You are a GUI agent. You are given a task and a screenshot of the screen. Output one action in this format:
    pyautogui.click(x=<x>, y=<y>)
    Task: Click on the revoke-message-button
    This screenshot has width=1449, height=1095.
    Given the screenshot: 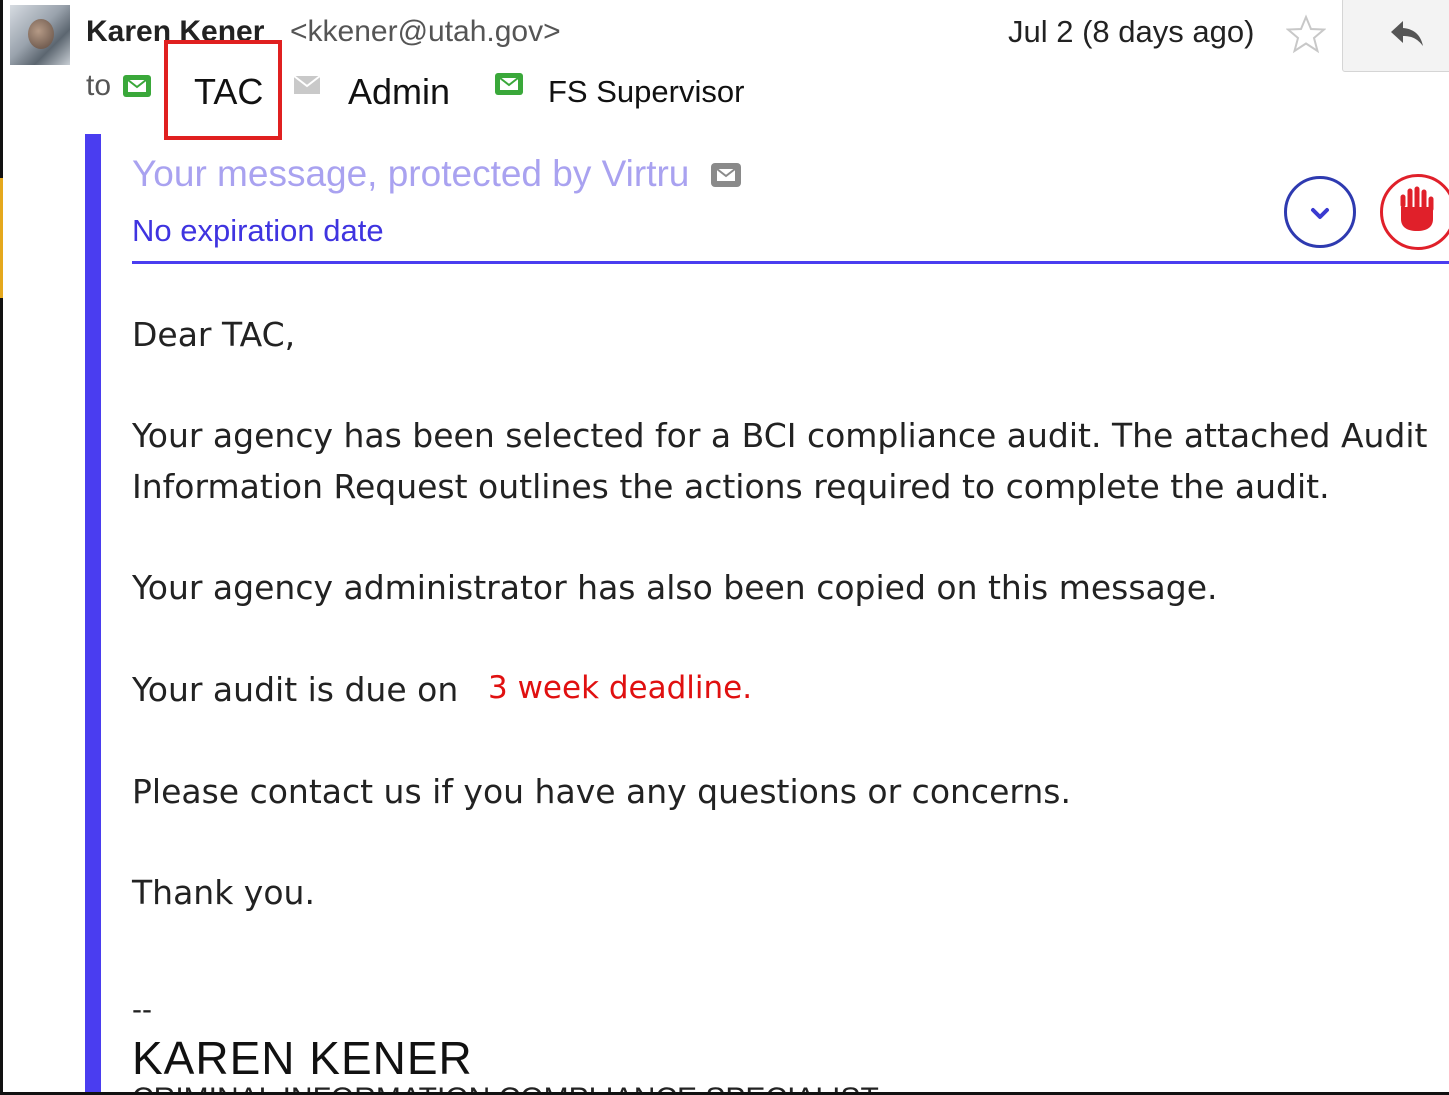 What is the action you would take?
    pyautogui.click(x=1414, y=212)
    